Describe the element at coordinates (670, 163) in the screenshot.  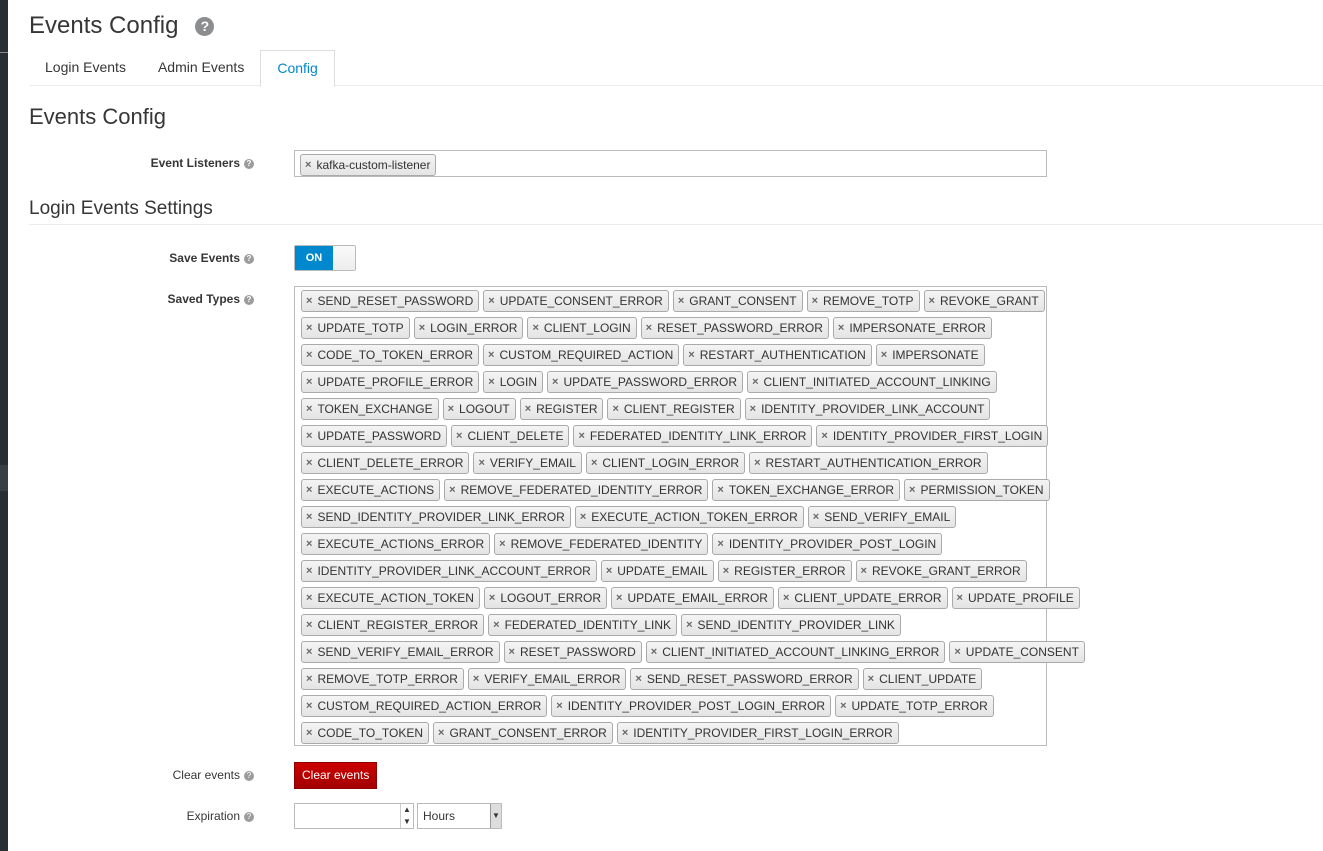
I see `event-listeners-input: × kafka-custom-listener` at that location.